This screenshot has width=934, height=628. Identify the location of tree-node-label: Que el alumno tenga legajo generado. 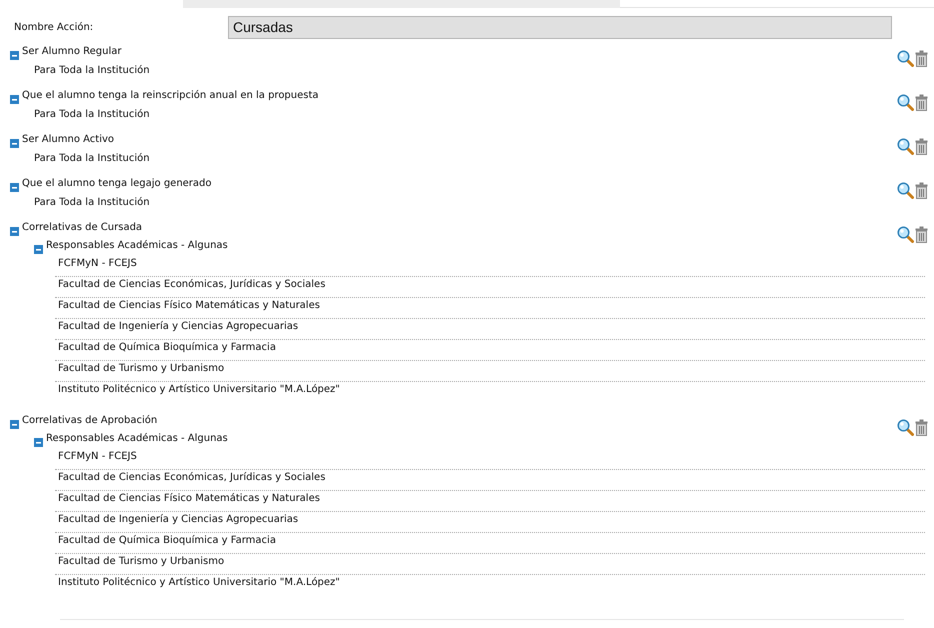
(117, 183).